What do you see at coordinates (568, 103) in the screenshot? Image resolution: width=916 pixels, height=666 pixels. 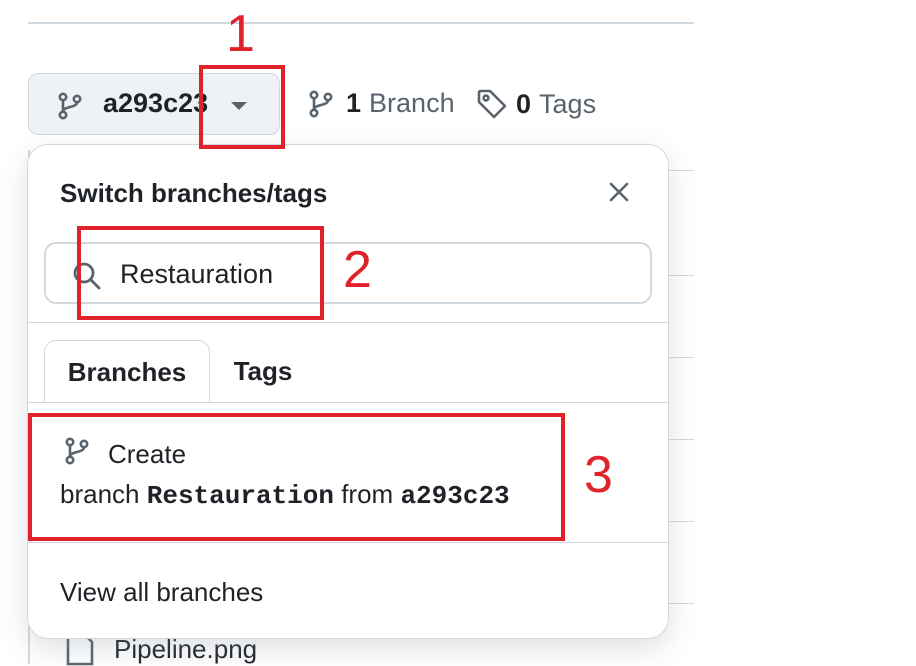 I see `tags-label: Tags` at bounding box center [568, 103].